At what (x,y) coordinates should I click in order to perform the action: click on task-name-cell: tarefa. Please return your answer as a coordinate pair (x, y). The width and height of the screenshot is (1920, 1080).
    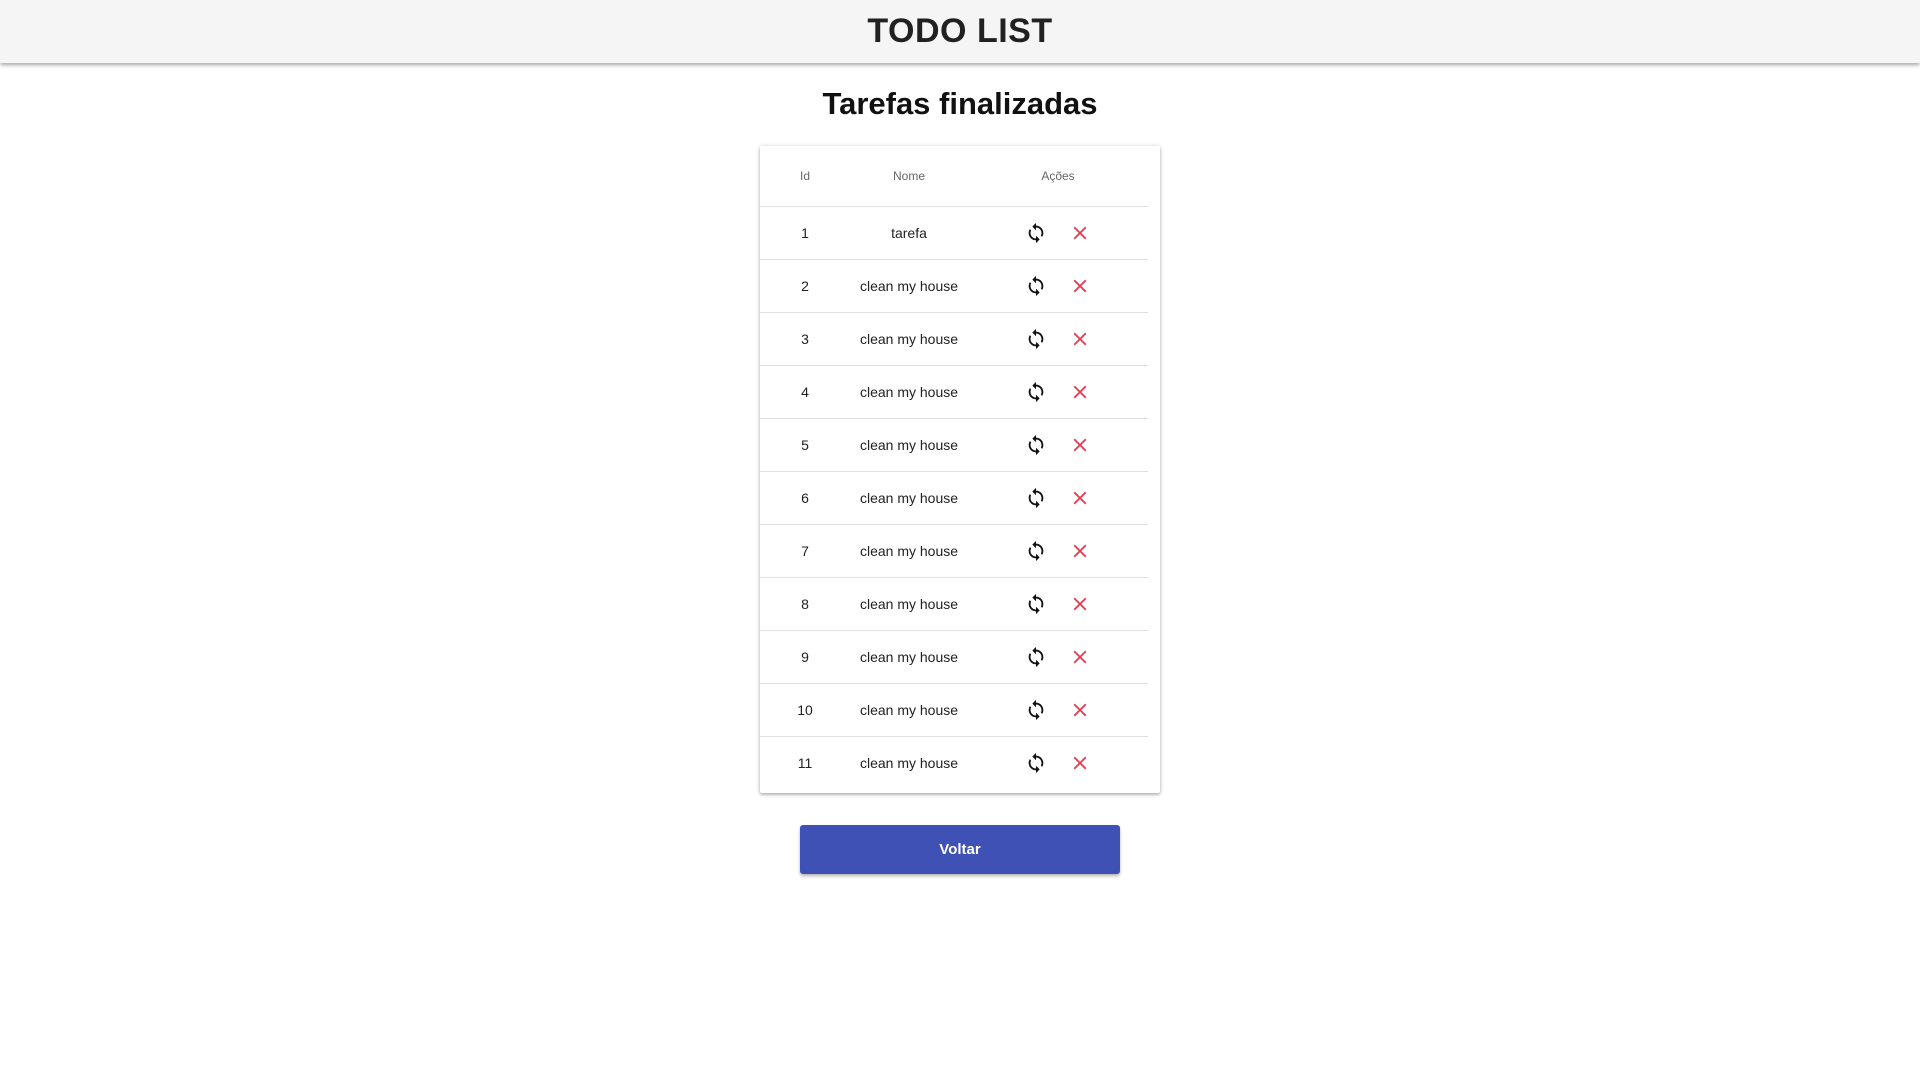
    Looking at the image, I should click on (909, 233).